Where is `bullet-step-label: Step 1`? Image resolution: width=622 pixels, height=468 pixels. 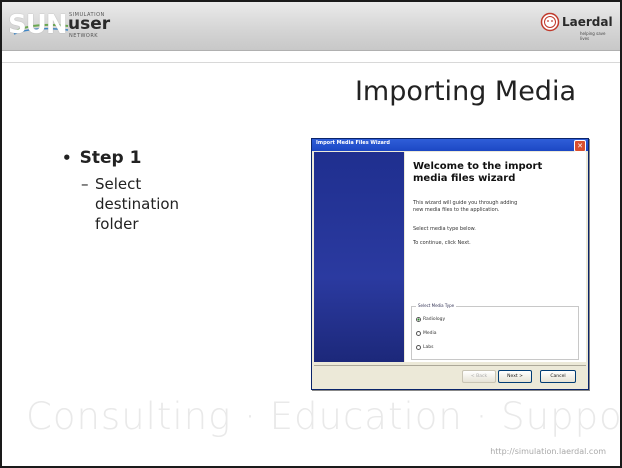
bullet-step-label: Step 1 is located at coordinates (110, 158).